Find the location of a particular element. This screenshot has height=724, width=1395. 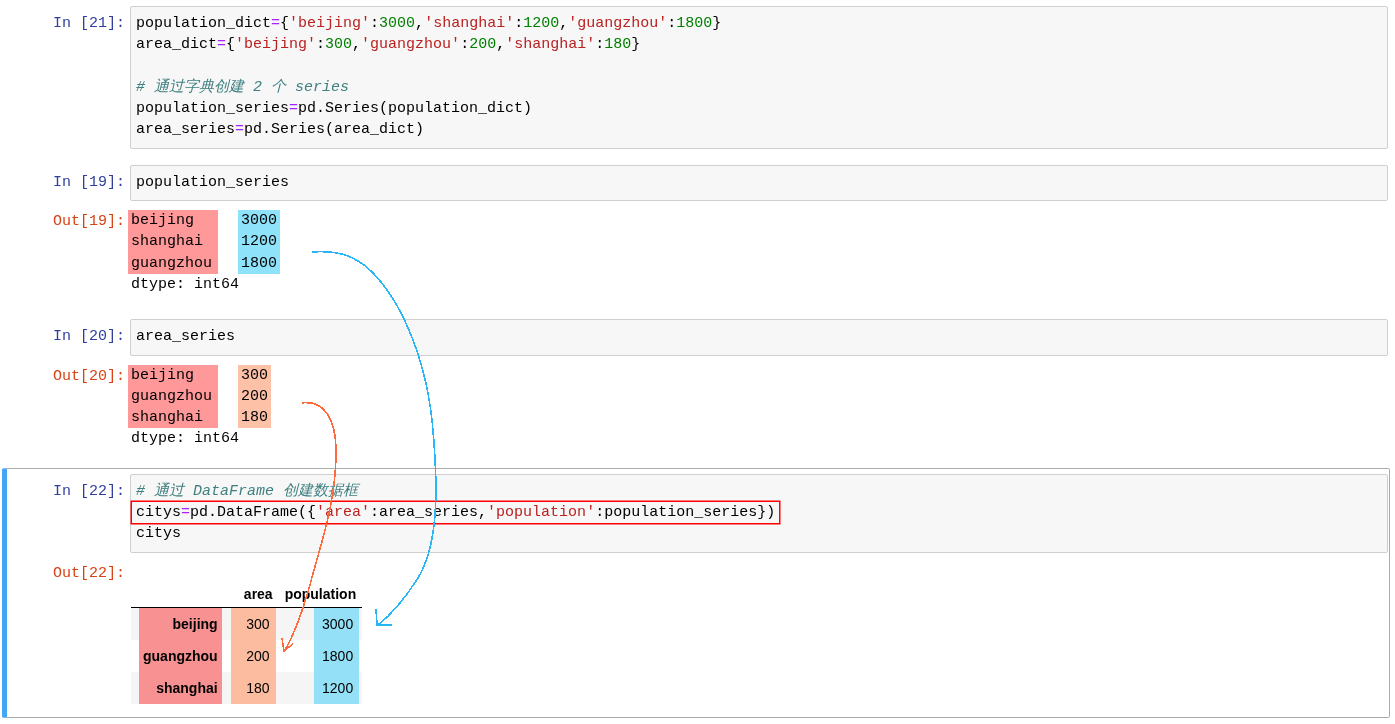

series-value: 180 is located at coordinates (254, 418).